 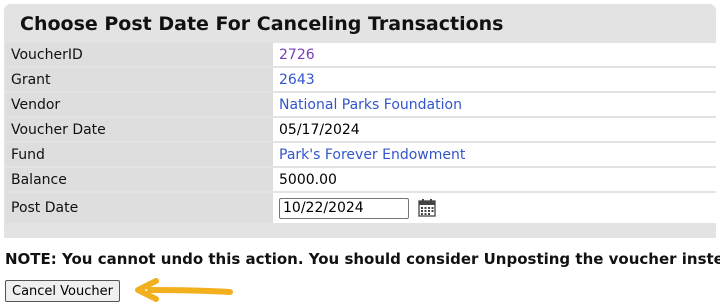 I want to click on table-row: Fund Park's Forever Endowment, so click(x=360, y=154).